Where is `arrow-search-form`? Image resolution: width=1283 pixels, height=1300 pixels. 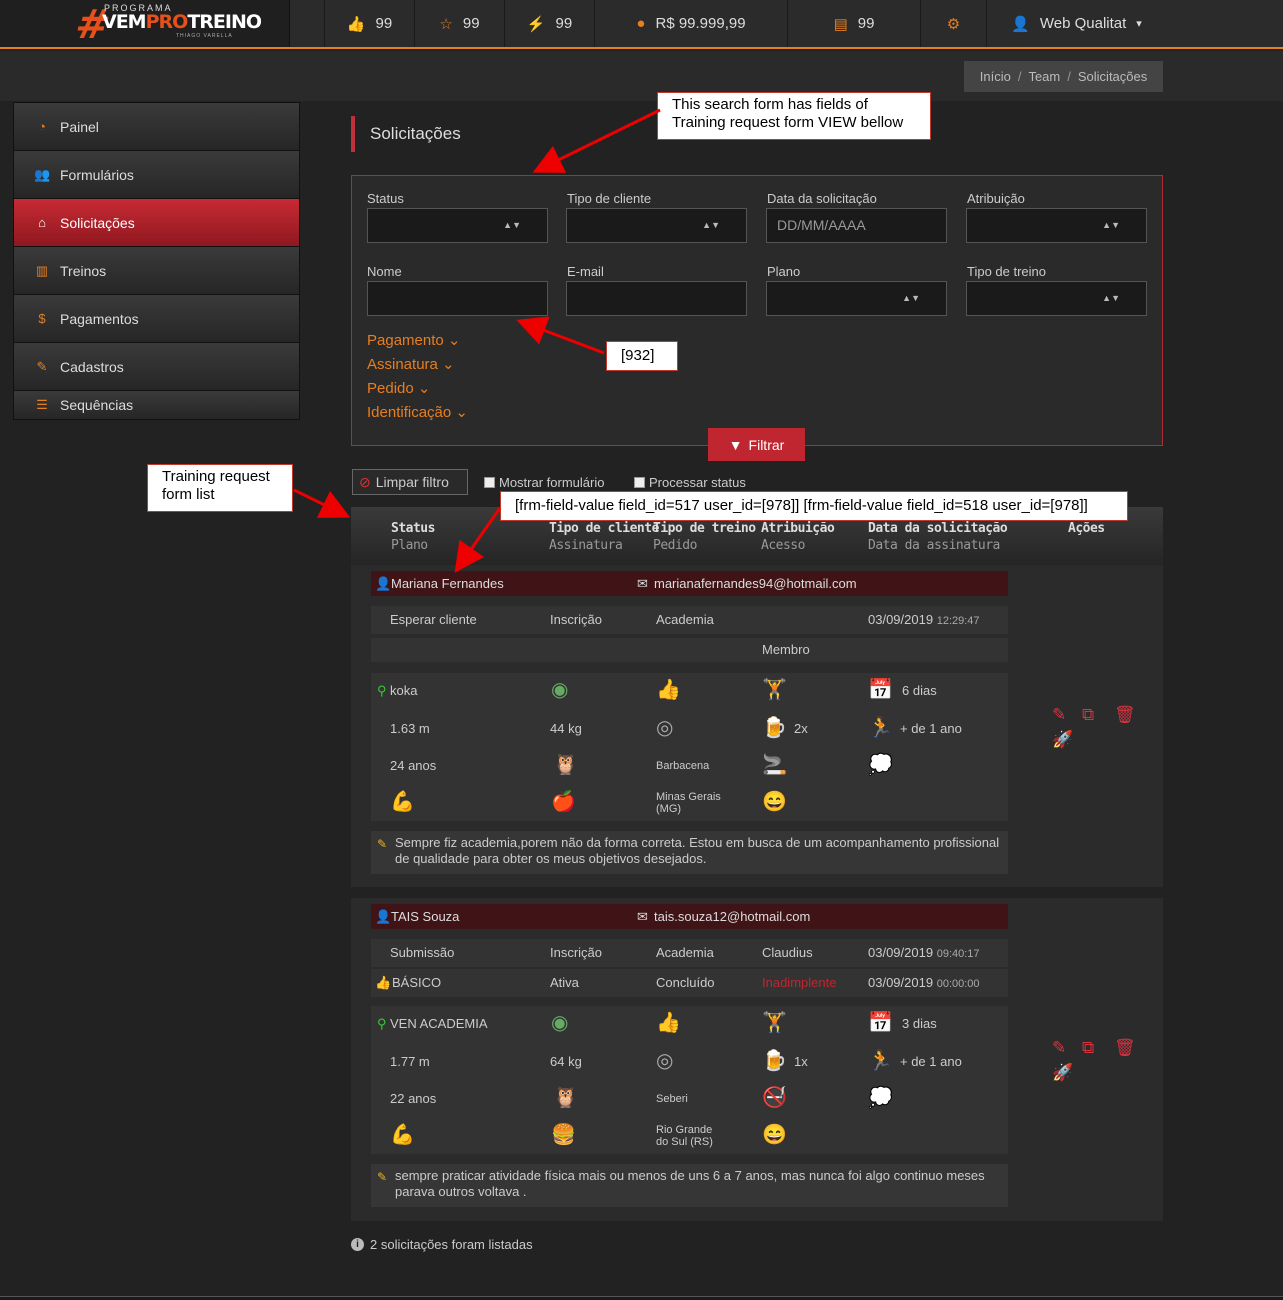
arrow-search-form is located at coordinates (596, 140).